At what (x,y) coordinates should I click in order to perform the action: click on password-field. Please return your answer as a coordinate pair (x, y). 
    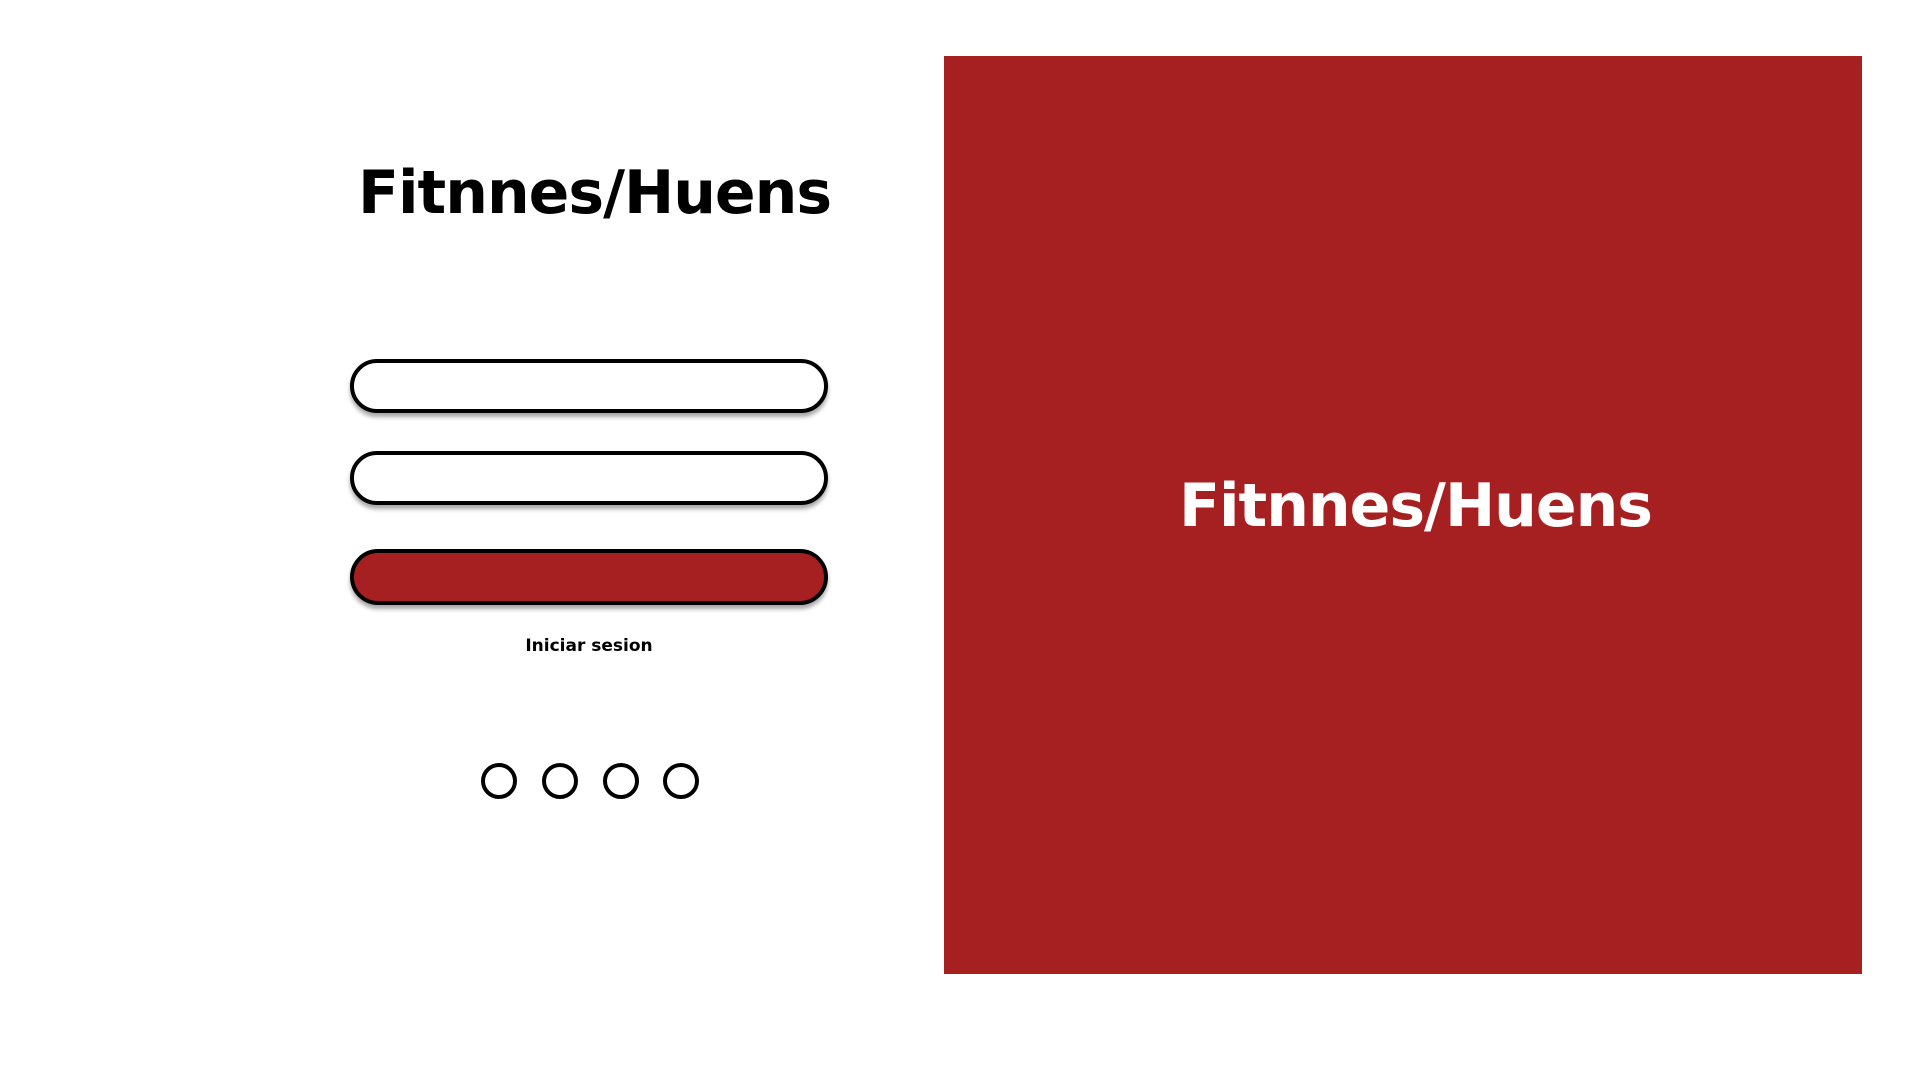
    Looking at the image, I should click on (589, 478).